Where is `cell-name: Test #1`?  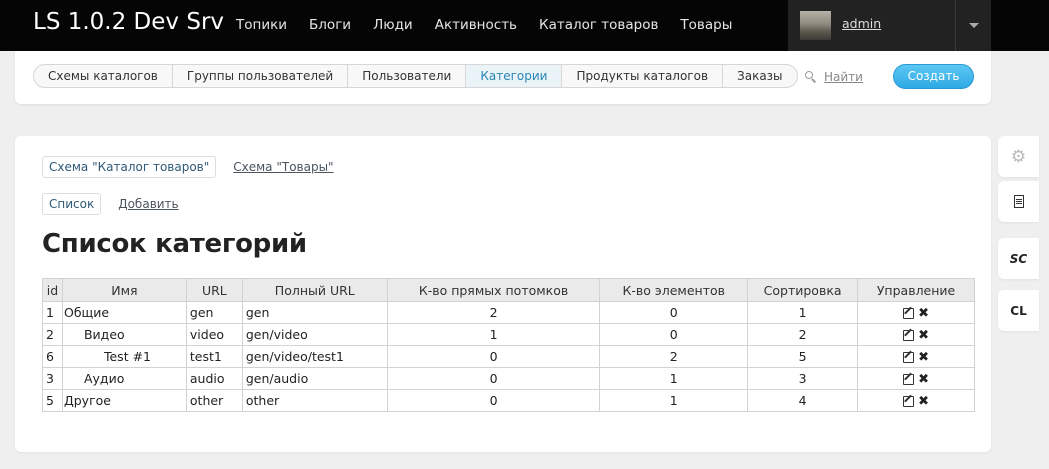 cell-name: Test #1 is located at coordinates (124, 356).